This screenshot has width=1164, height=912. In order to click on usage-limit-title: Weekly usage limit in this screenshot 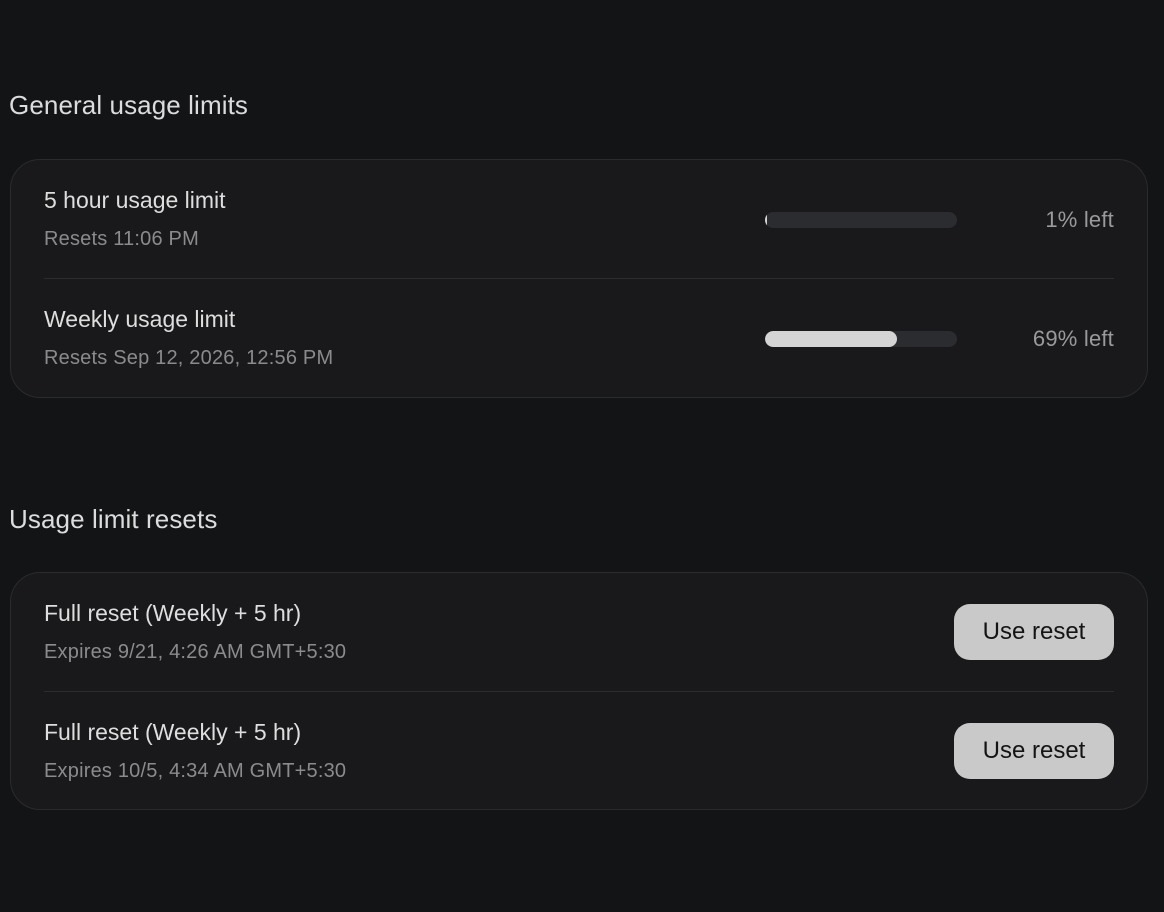, I will do `click(140, 319)`.